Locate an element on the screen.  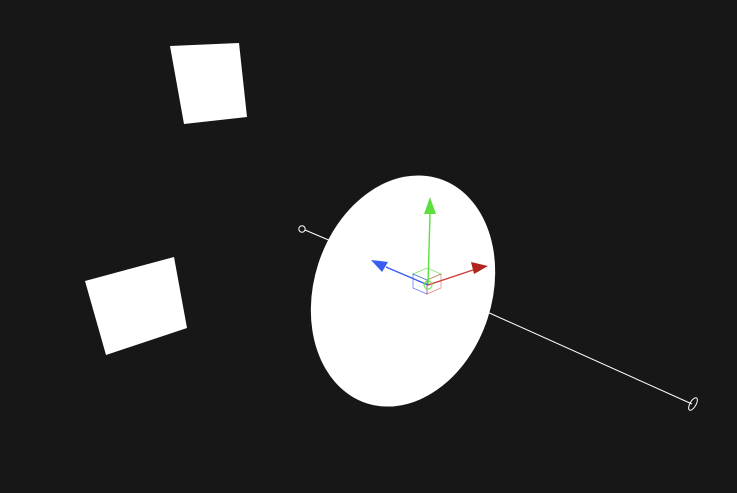
white-quad-top is located at coordinates (208, 83).